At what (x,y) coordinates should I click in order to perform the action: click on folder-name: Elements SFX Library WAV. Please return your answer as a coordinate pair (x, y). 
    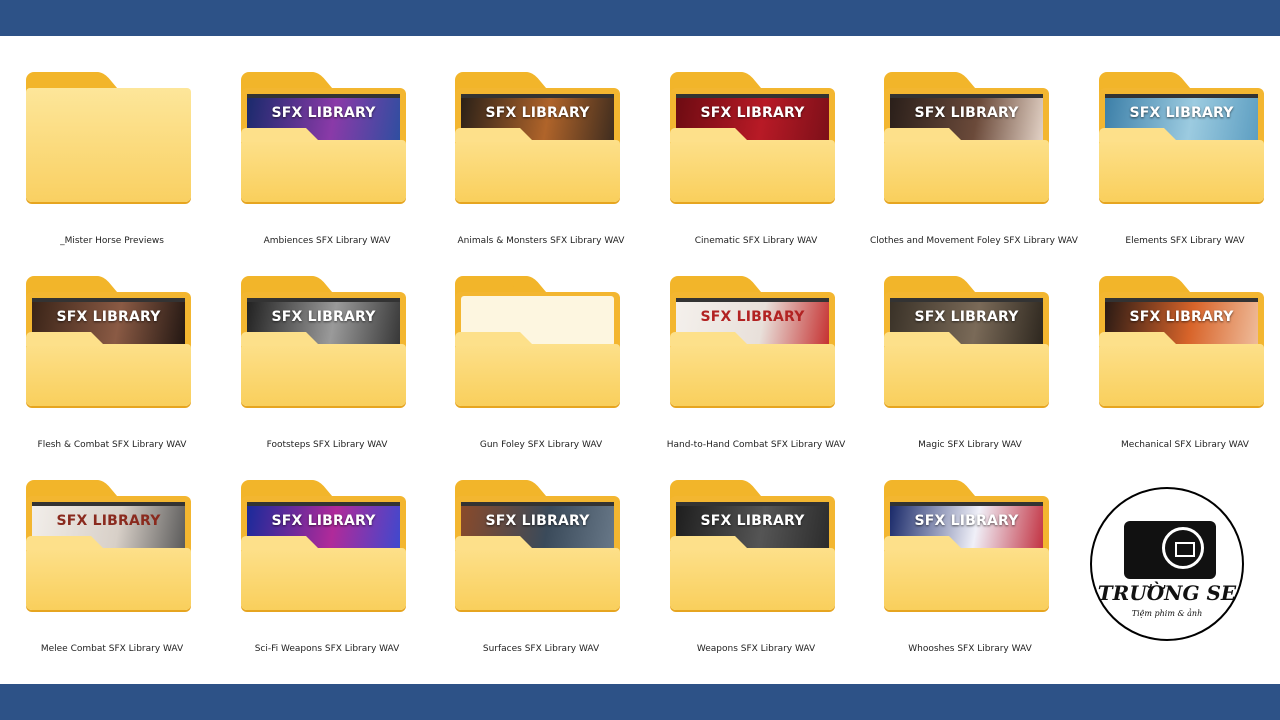
    Looking at the image, I should click on (1185, 241).